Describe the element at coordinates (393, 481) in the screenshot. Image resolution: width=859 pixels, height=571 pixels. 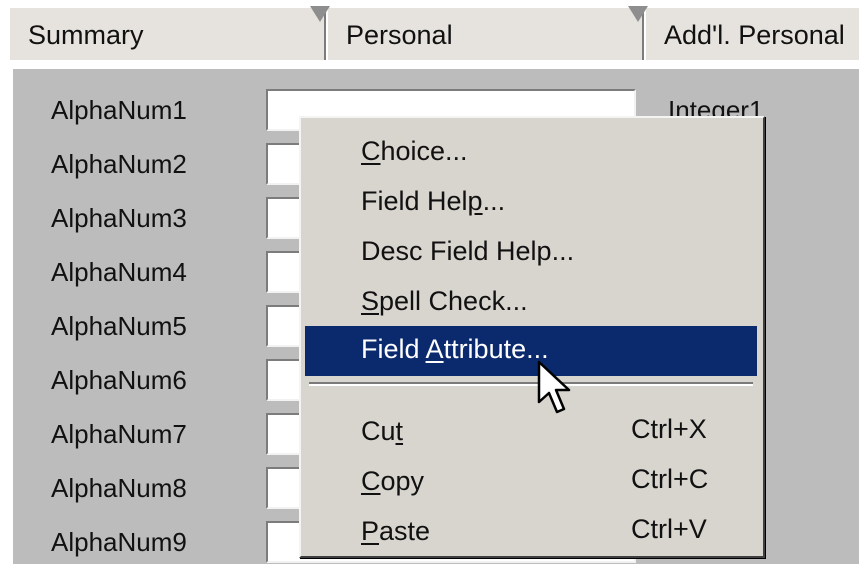
I see `menu-item-label: Copy` at that location.